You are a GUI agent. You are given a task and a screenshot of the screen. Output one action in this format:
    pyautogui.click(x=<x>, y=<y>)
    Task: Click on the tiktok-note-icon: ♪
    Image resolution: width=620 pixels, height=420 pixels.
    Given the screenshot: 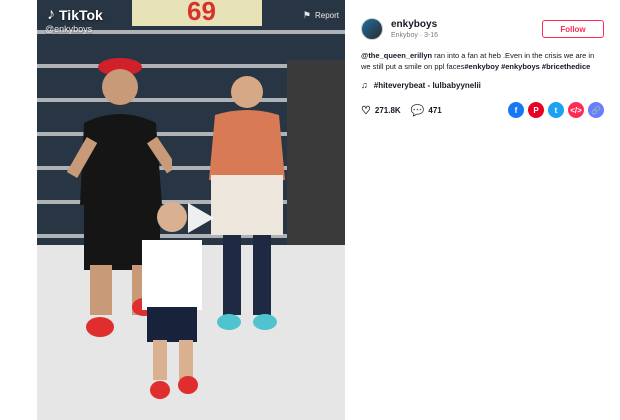 What is the action you would take?
    pyautogui.click(x=51, y=14)
    